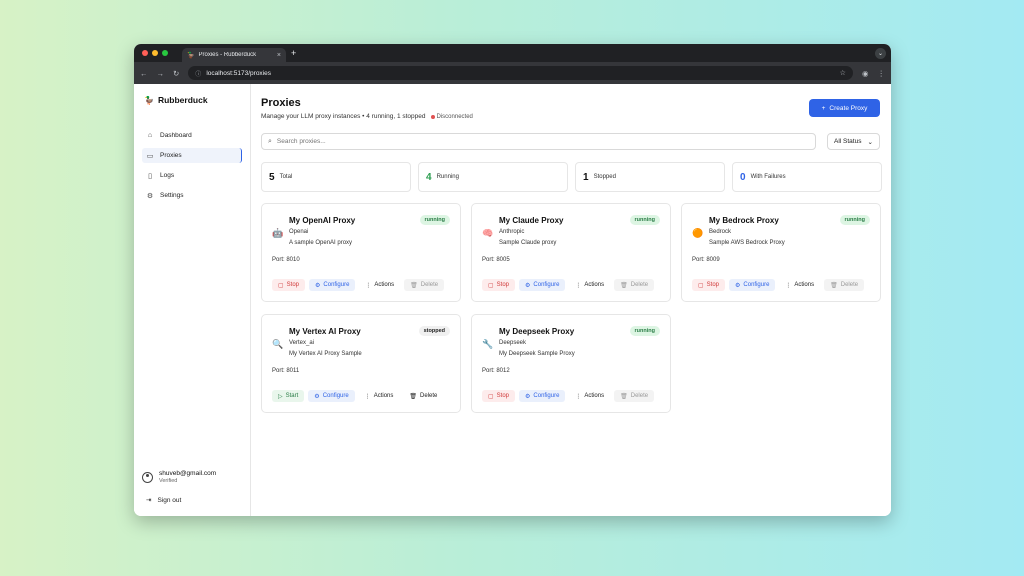 Image resolution: width=1024 pixels, height=576 pixels. What do you see at coordinates (882, 73) in the screenshot?
I see `browser-menu-icon: ⋮` at bounding box center [882, 73].